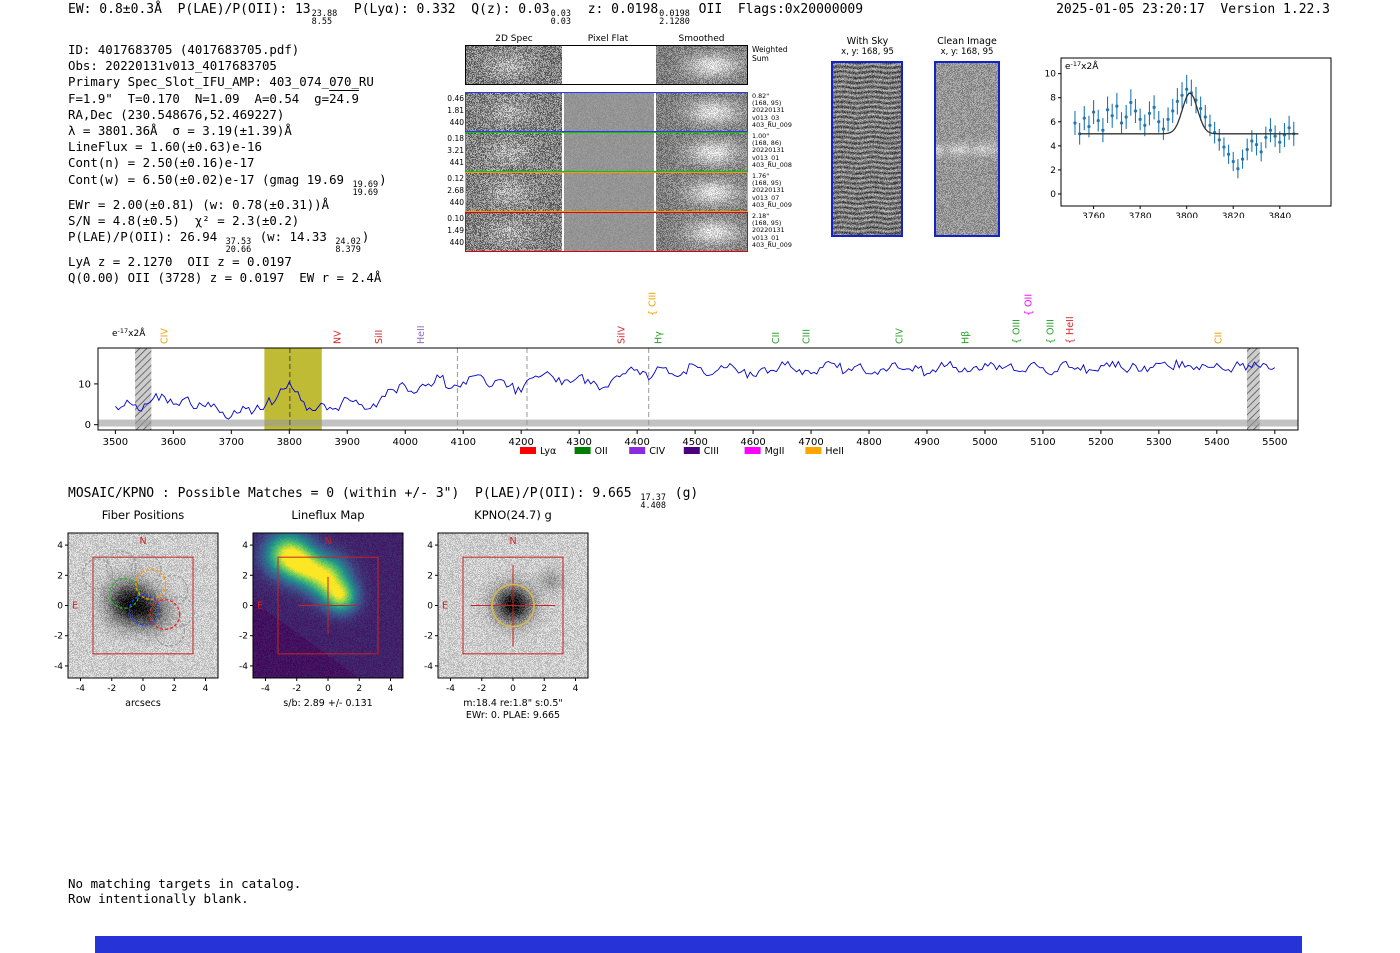 The width and height of the screenshot is (1400, 953). What do you see at coordinates (455, 190) in the screenshot?
I see `spec2d-row-left-label: 0.12 2.68 440` at bounding box center [455, 190].